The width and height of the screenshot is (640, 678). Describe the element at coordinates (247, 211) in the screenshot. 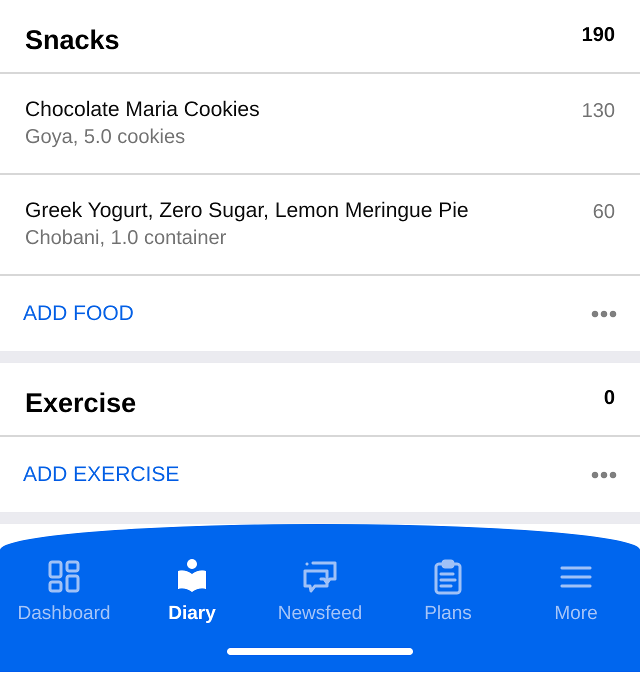

I see `food-name: Greek Yogurt, Zero Sugar, Lemon Meringue Pie` at that location.